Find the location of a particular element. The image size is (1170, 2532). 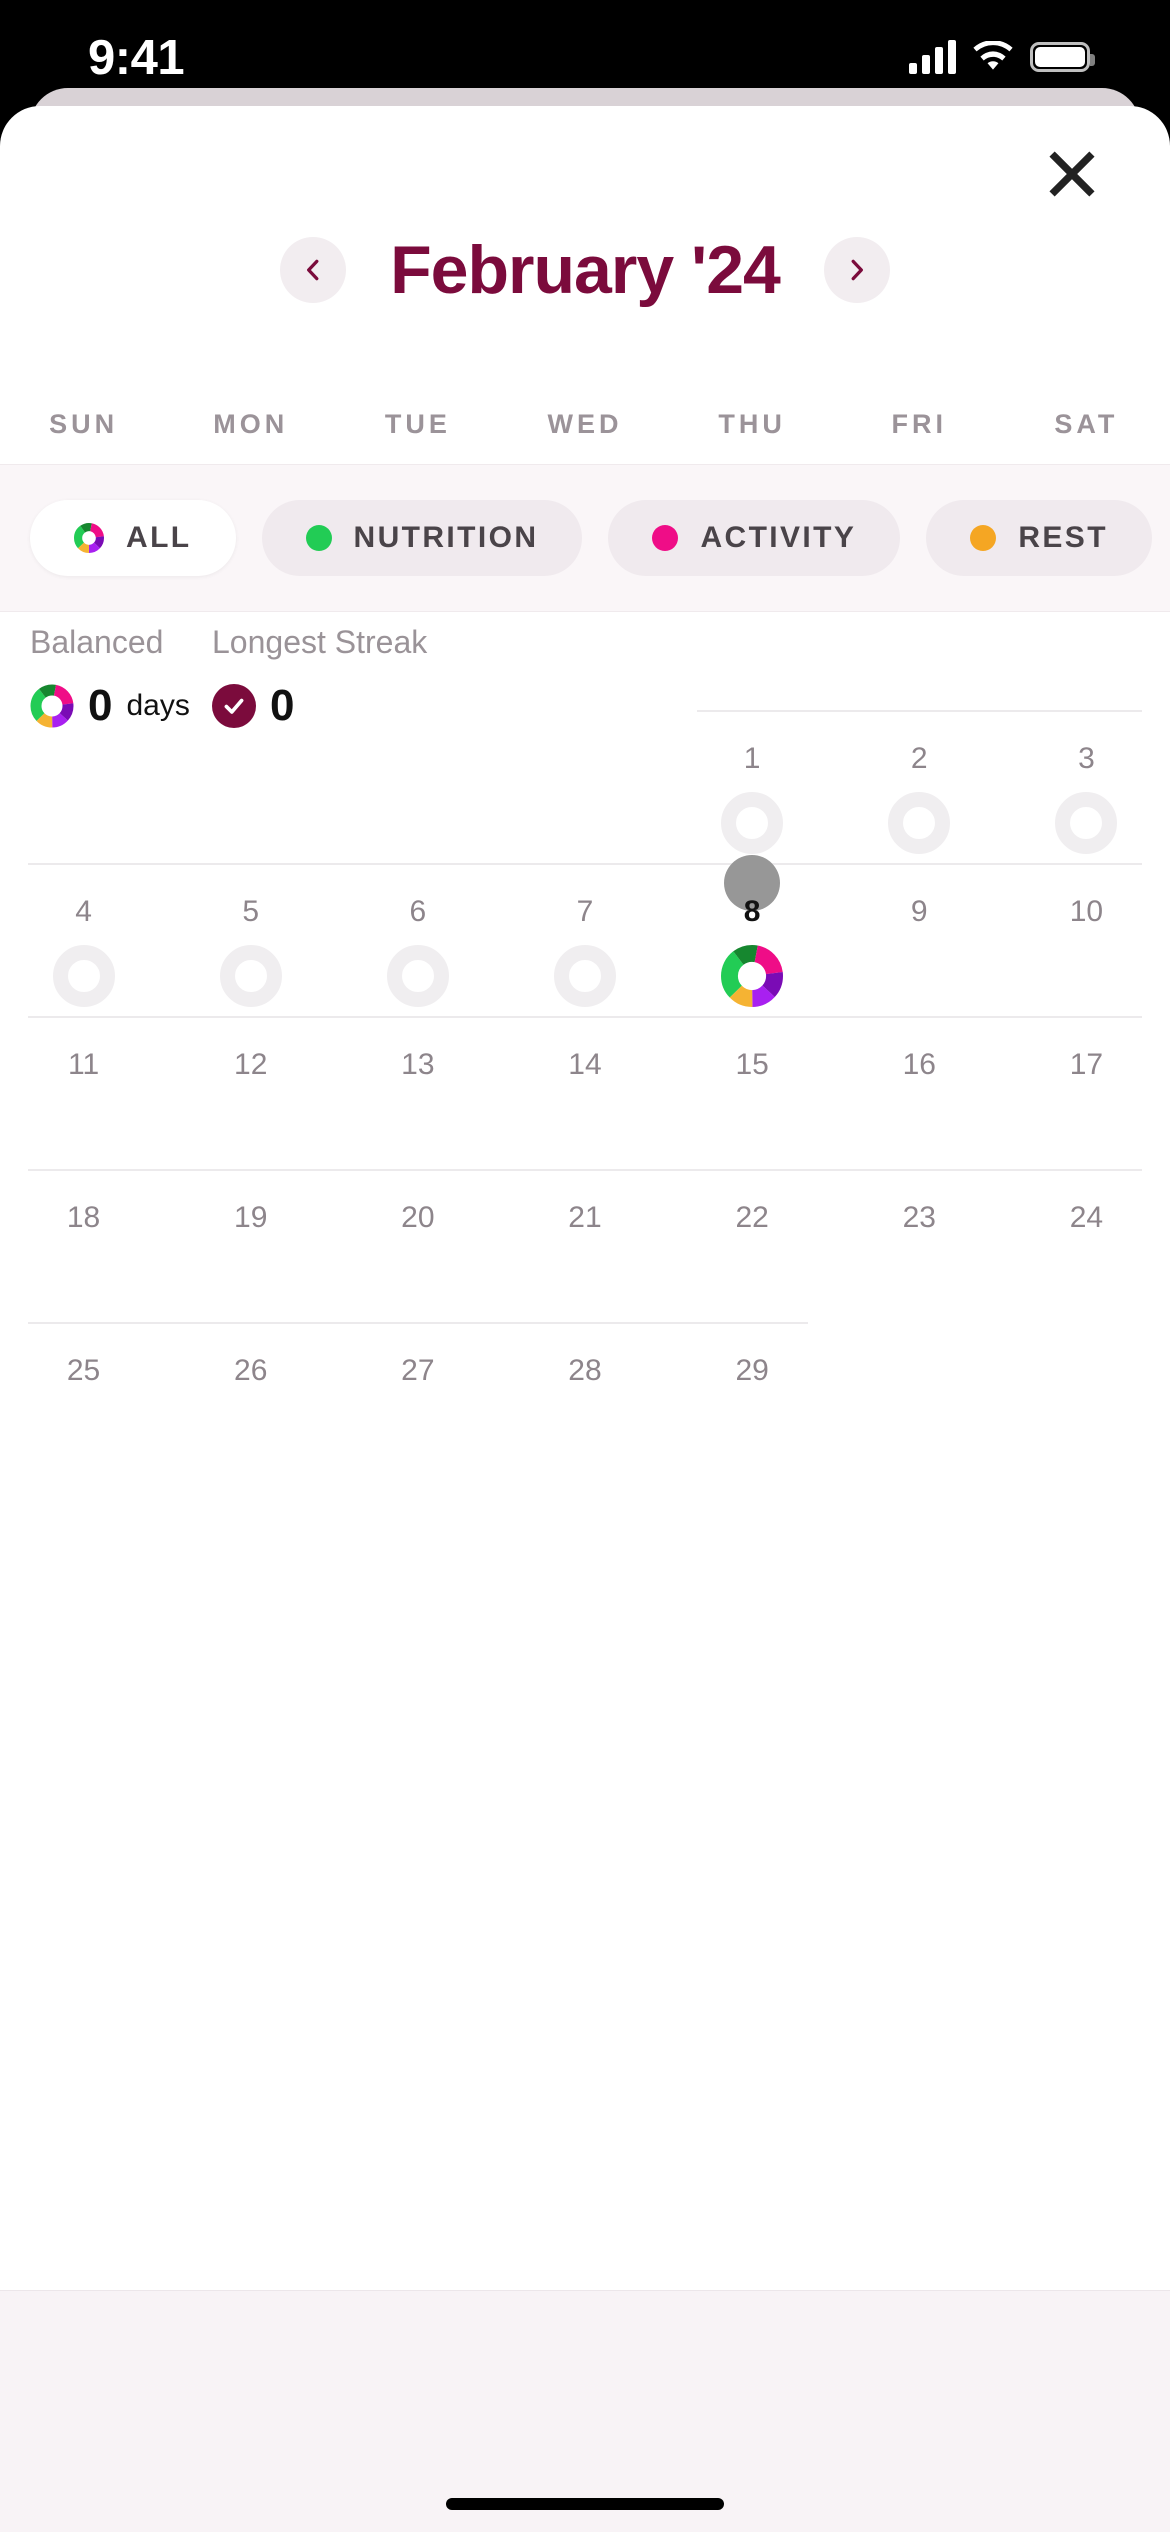

stat-label: Longest Streak is located at coordinates (320, 642).